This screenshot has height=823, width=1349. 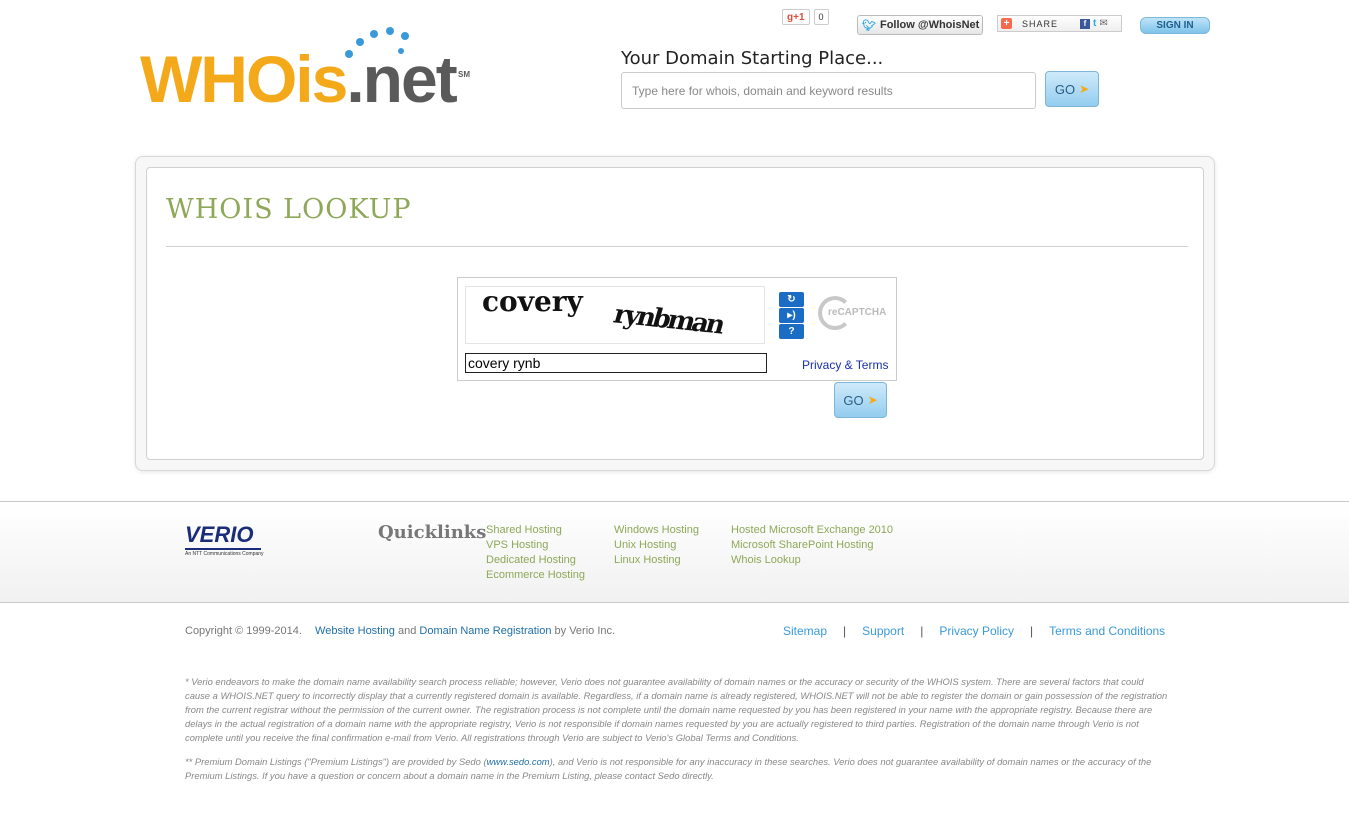 I want to click on verio-tagline: An NTT Communications Company, so click(x=224, y=554).